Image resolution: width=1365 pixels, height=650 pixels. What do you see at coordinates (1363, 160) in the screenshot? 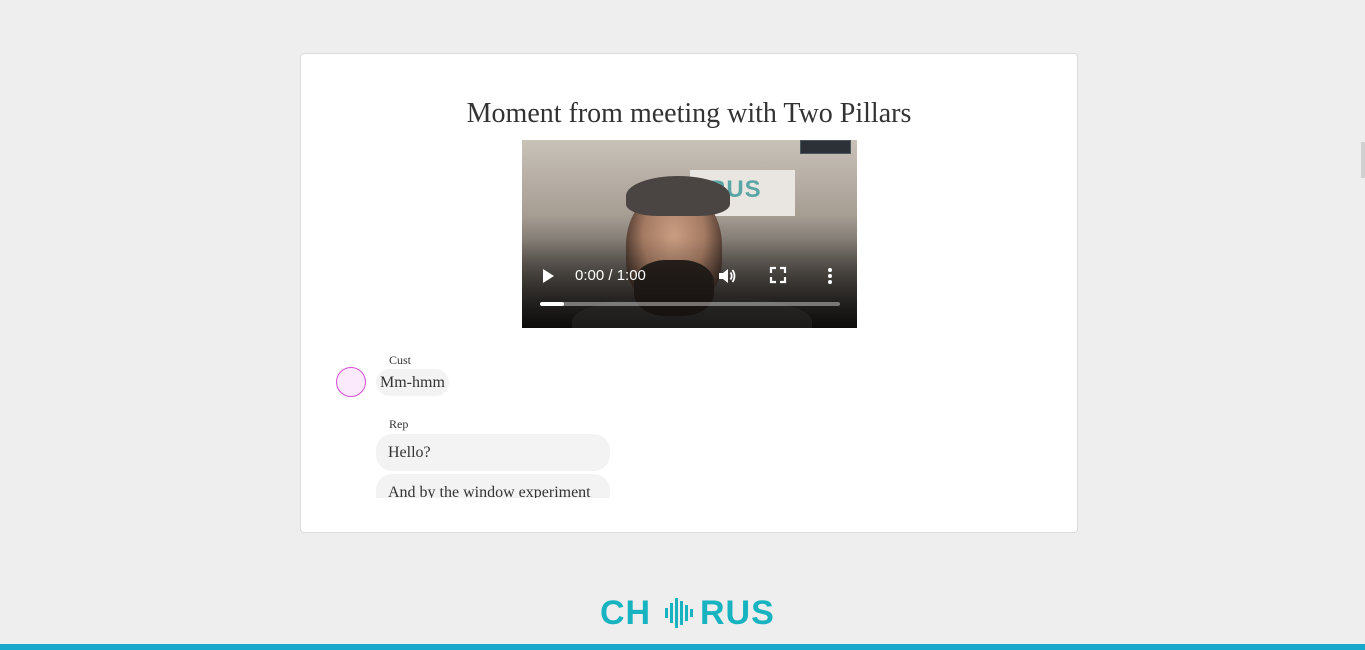
I see `scrollbar-thumb` at bounding box center [1363, 160].